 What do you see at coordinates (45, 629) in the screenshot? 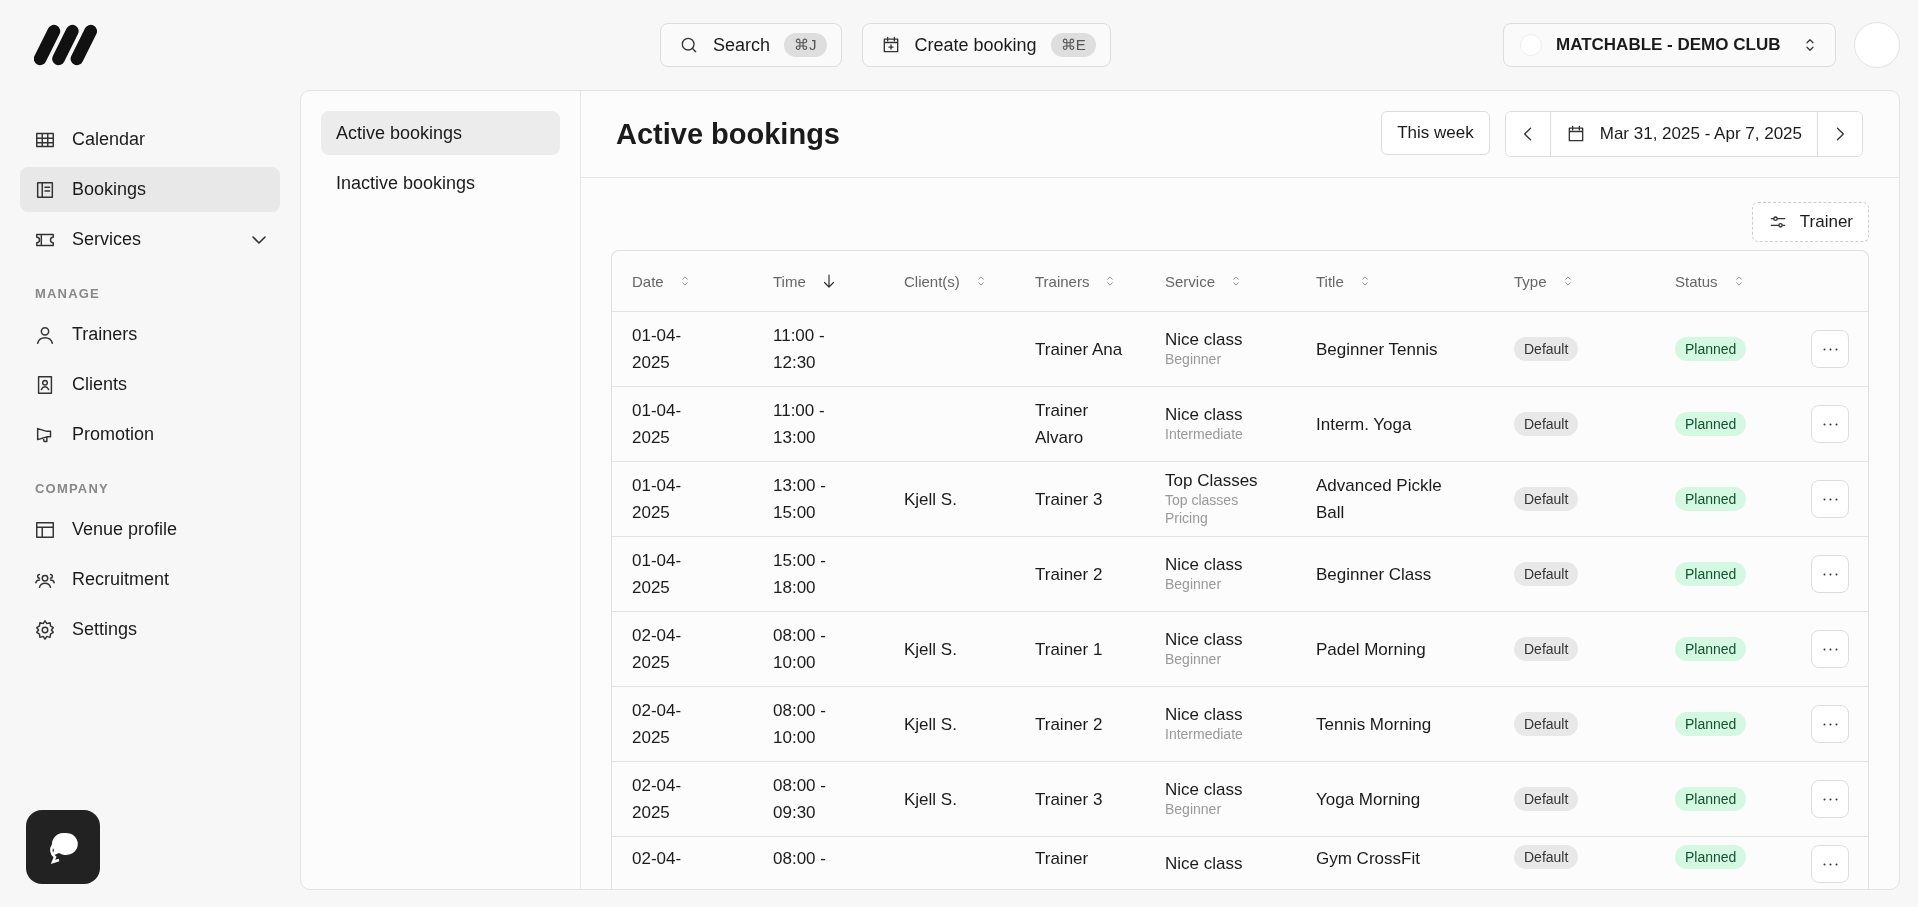
I see `settings-icon` at bounding box center [45, 629].